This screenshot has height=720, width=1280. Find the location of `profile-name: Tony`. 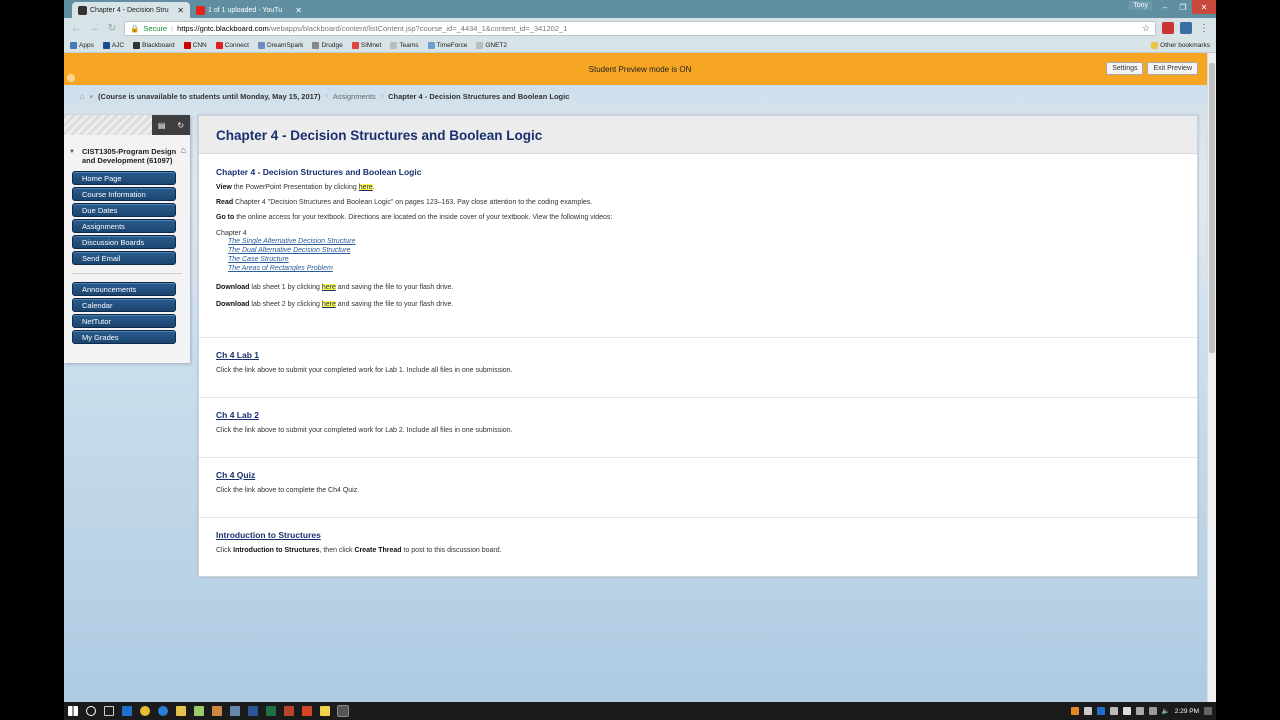

profile-name: Tony is located at coordinates (1140, 5).